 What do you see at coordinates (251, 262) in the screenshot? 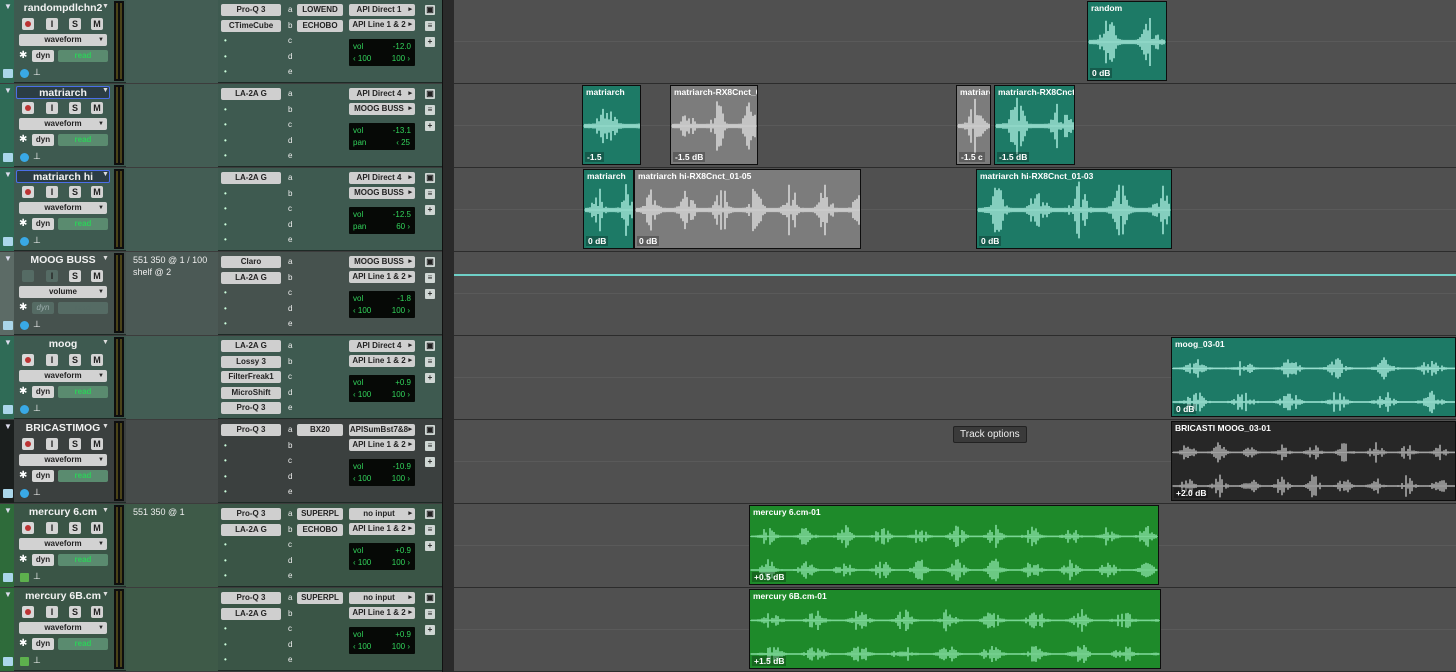
I see `insert-slot: Claro` at bounding box center [251, 262].